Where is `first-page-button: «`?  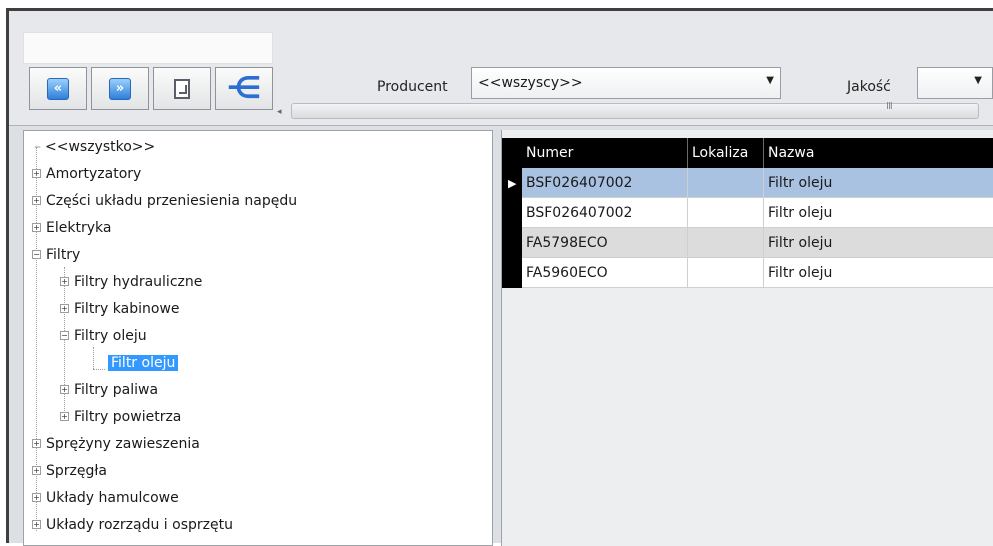 first-page-button: « is located at coordinates (58, 88).